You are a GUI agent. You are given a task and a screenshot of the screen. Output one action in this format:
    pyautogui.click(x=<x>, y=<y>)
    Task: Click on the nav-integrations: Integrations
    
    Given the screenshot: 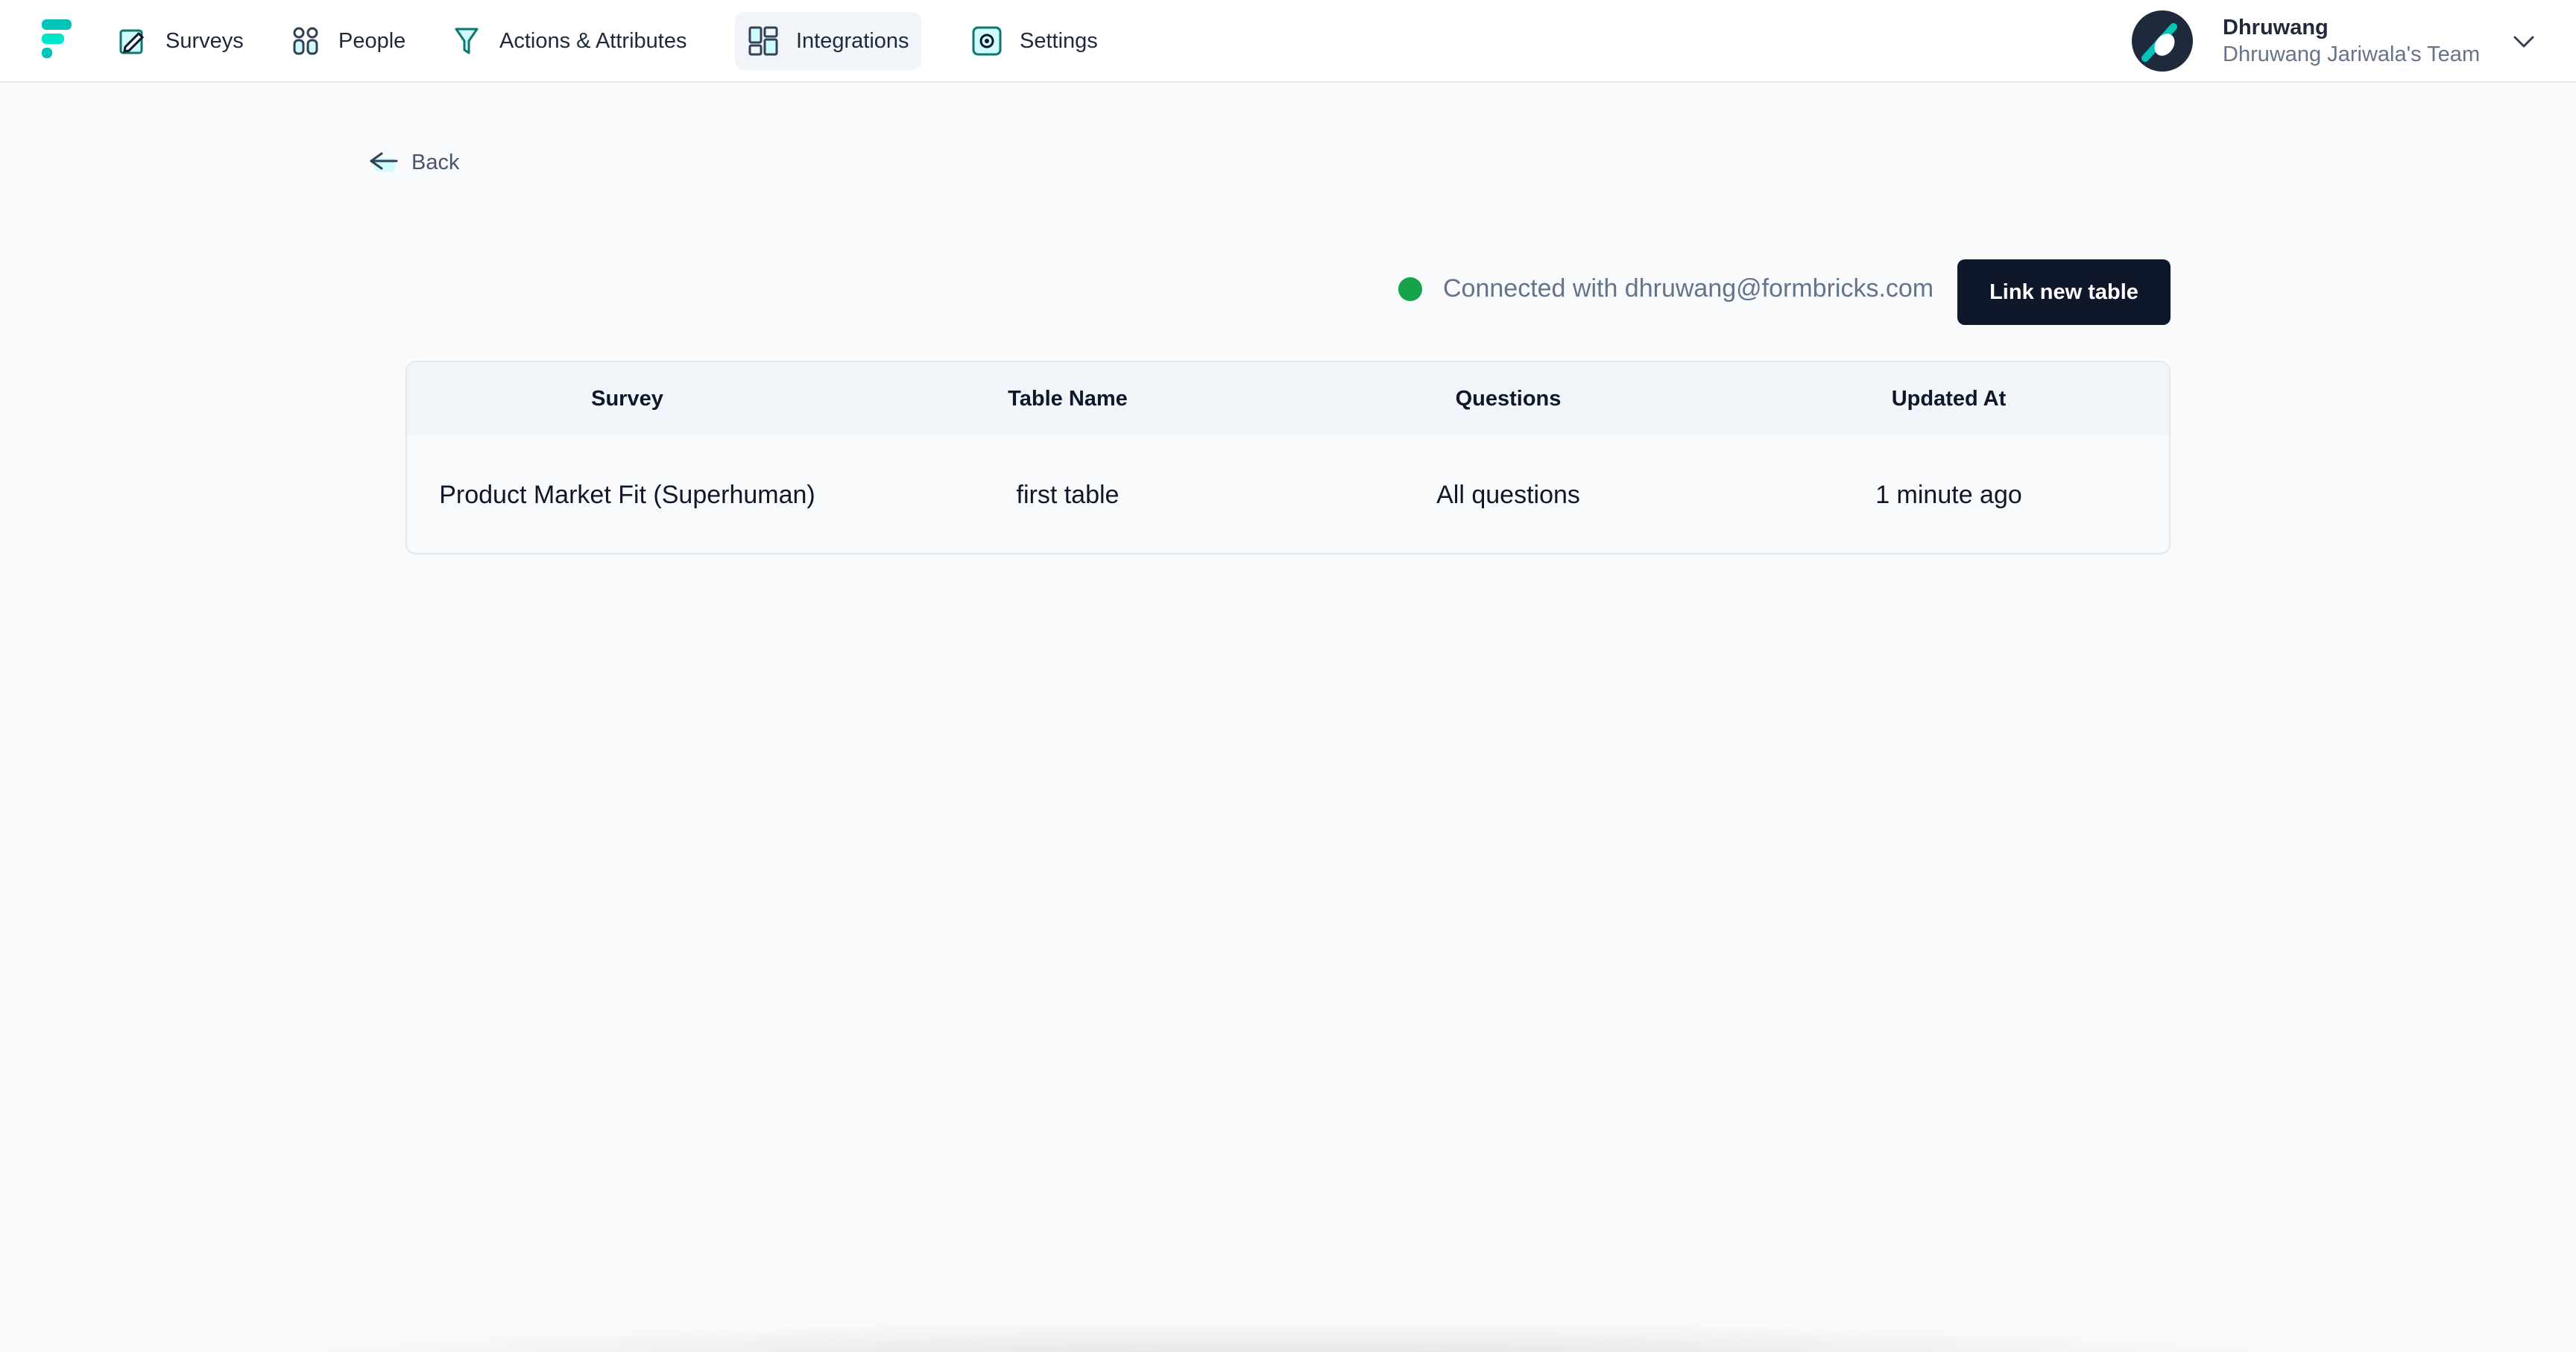 What is the action you would take?
    pyautogui.click(x=828, y=41)
    